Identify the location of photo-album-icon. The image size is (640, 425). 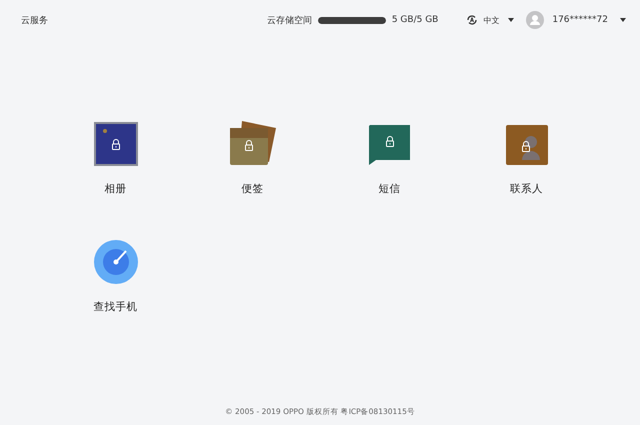
(116, 144).